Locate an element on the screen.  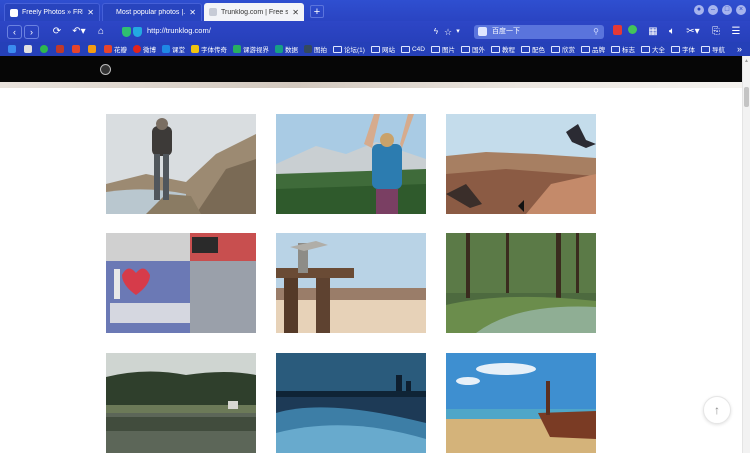
photo-venice-sign is located at coordinates (181, 283).